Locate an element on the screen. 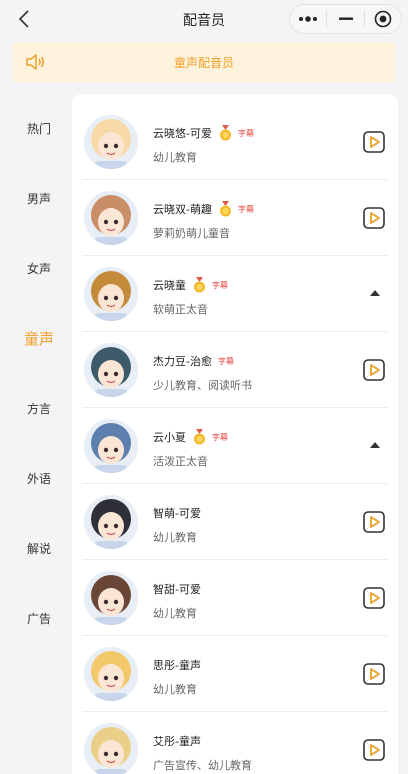 The image size is (408, 774). target-circle-icon is located at coordinates (383, 19).